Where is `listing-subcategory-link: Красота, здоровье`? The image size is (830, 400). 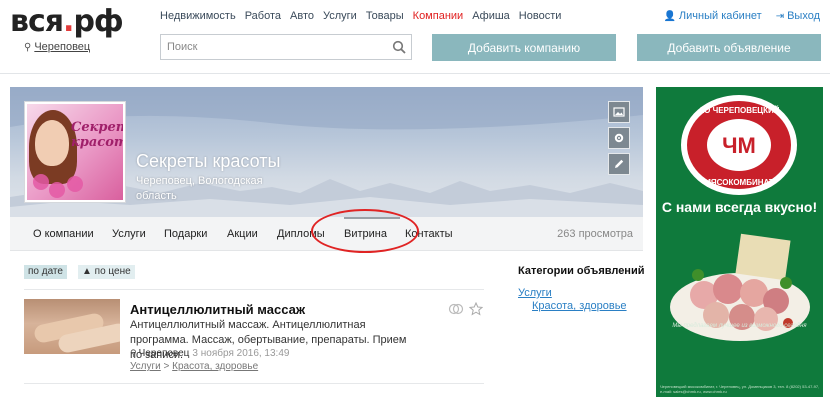 listing-subcategory-link: Красота, здоровье is located at coordinates (215, 366).